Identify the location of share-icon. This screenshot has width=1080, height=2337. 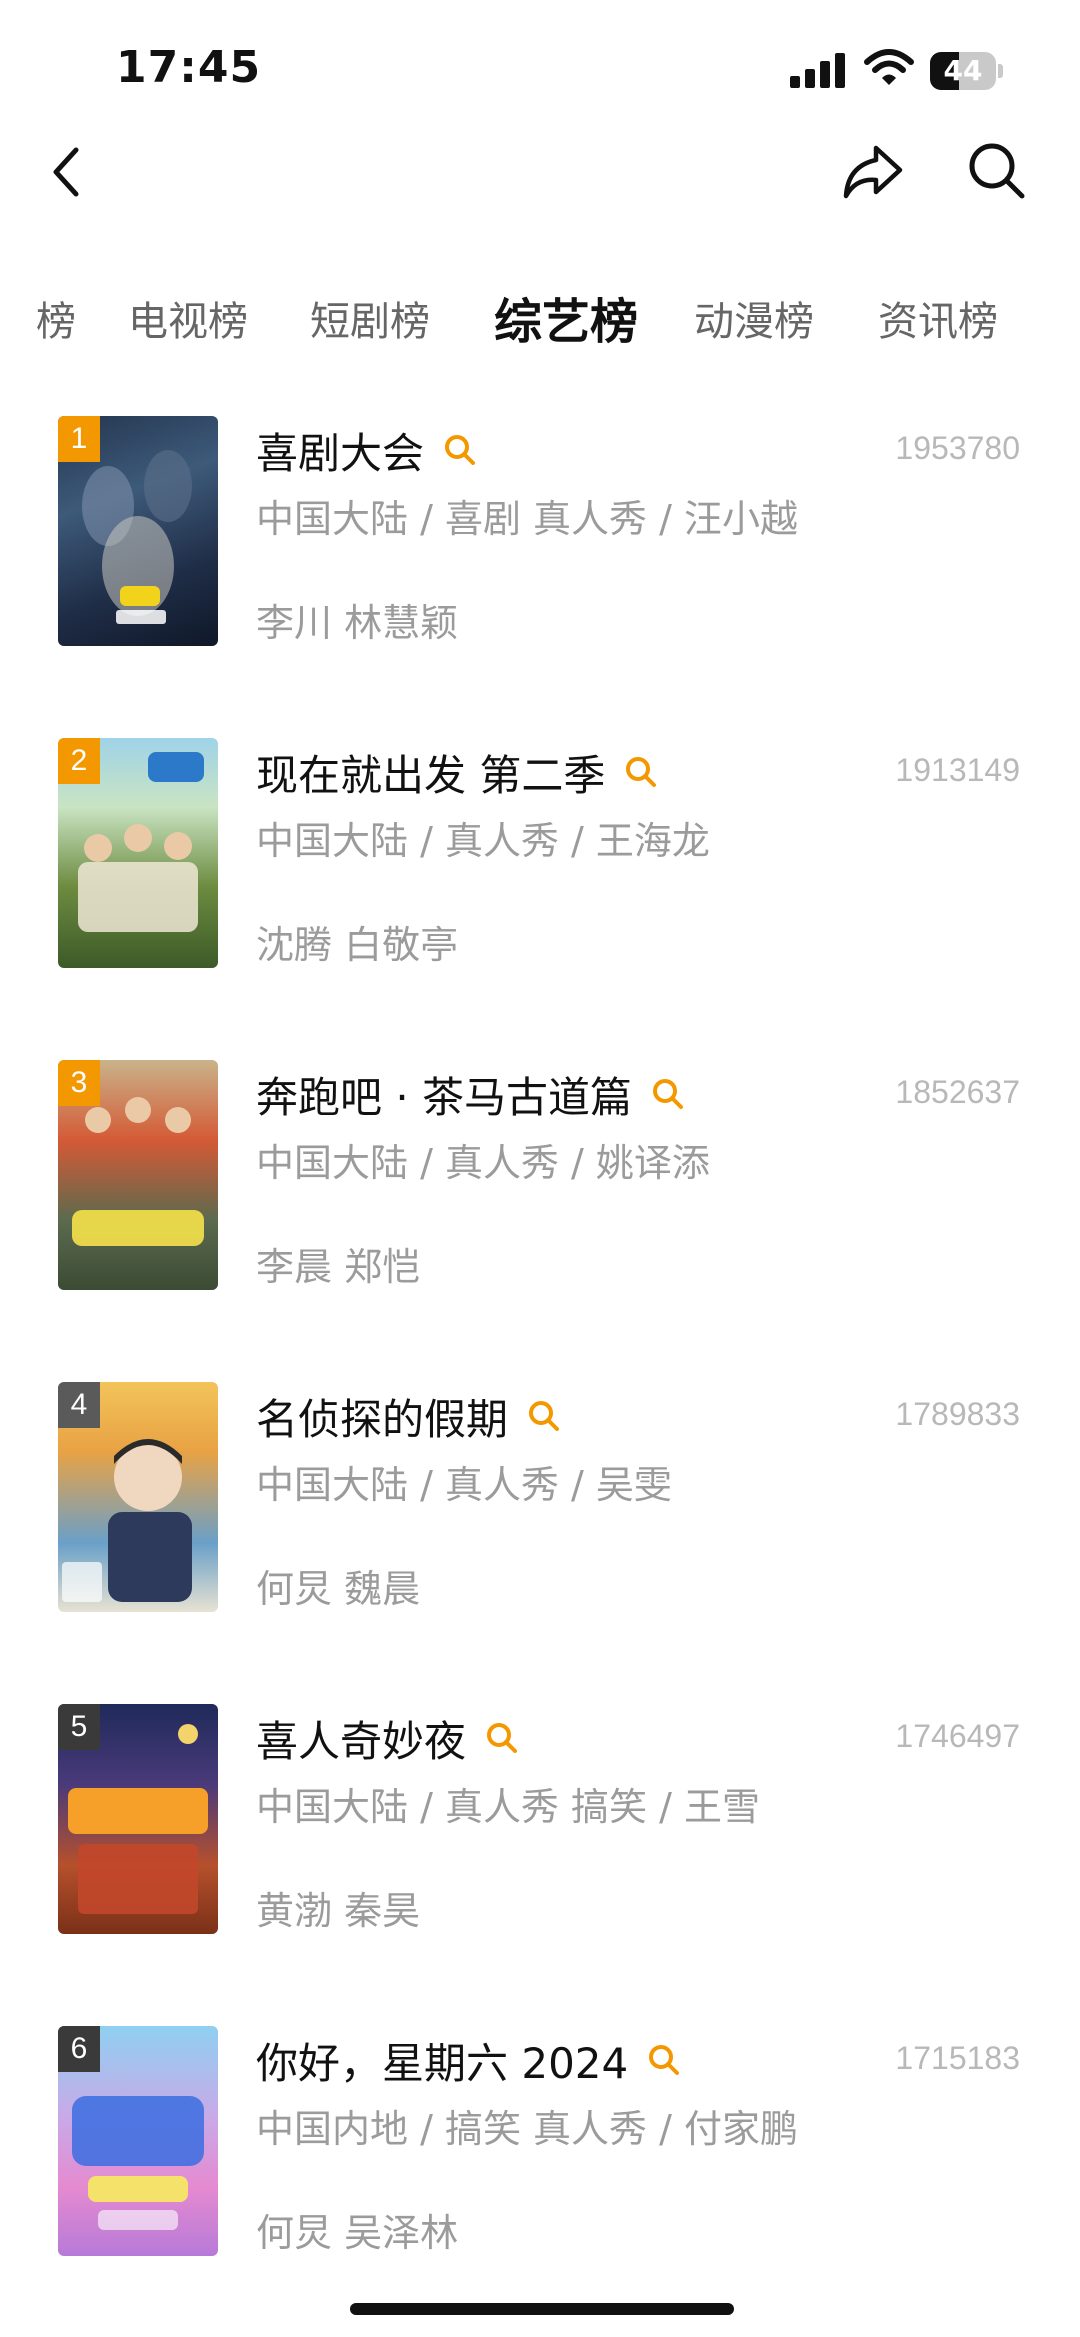
(873, 172).